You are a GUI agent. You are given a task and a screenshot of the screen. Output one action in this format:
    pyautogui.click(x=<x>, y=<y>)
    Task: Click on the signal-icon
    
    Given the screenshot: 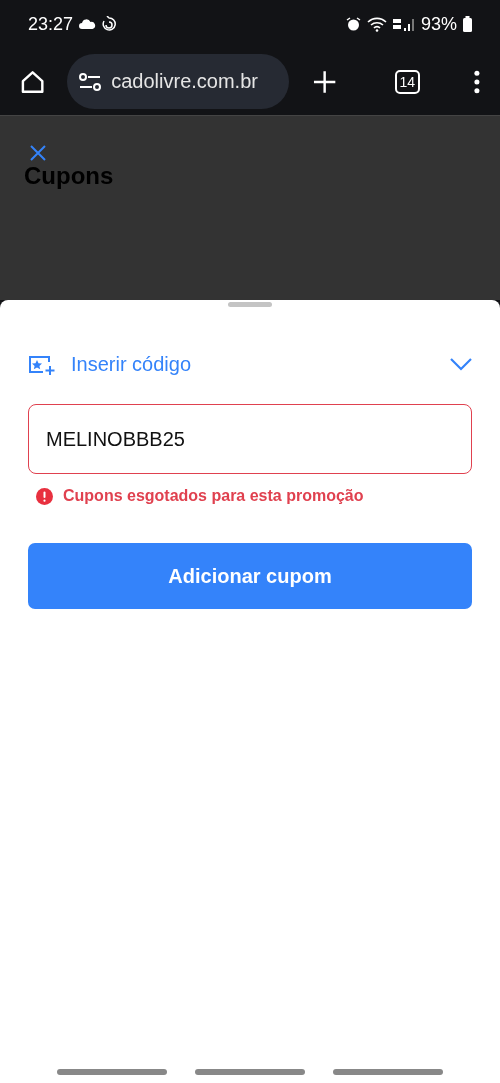 What is the action you would take?
    pyautogui.click(x=403, y=24)
    